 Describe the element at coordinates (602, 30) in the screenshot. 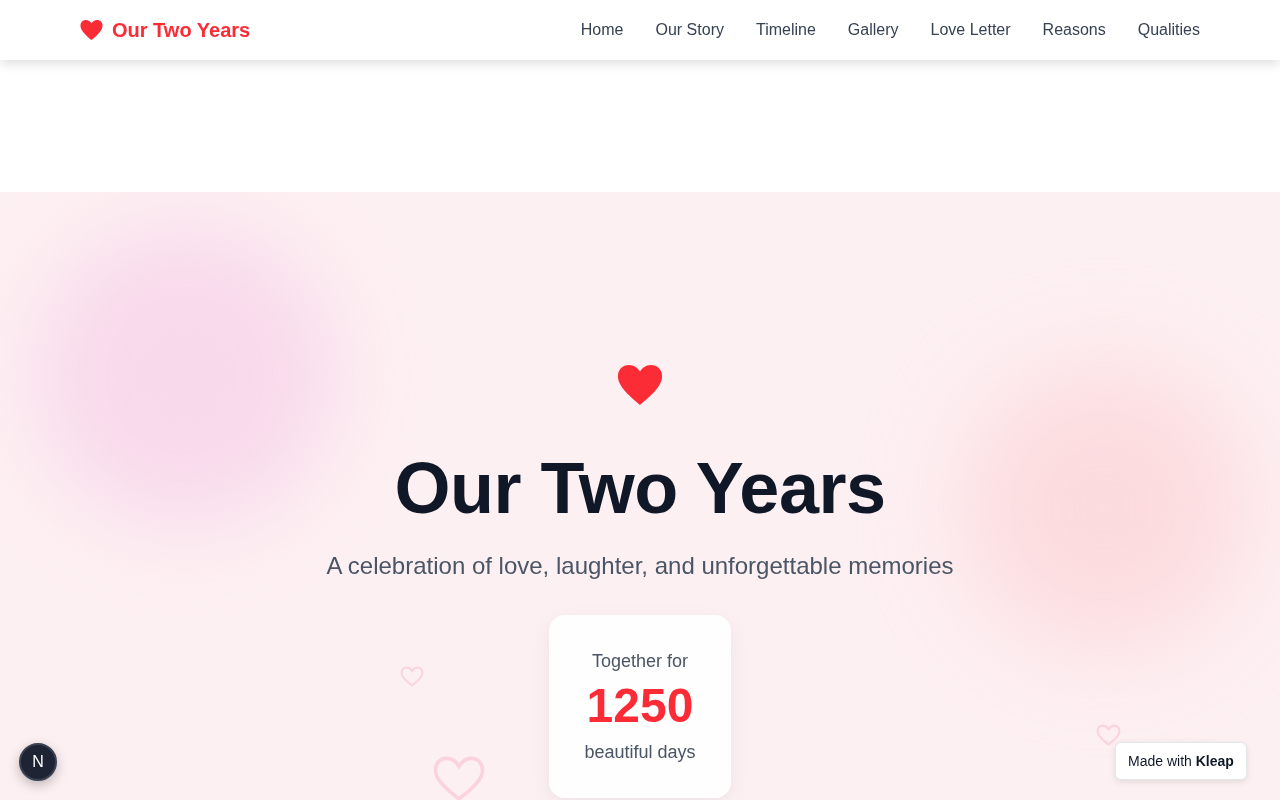

I see `nav-link: Home` at that location.